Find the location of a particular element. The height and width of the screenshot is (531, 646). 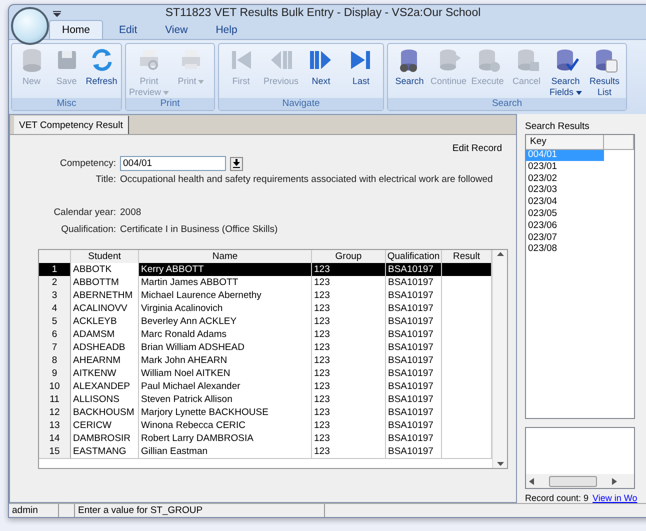

table-cell: BACKHOUSM is located at coordinates (105, 413).